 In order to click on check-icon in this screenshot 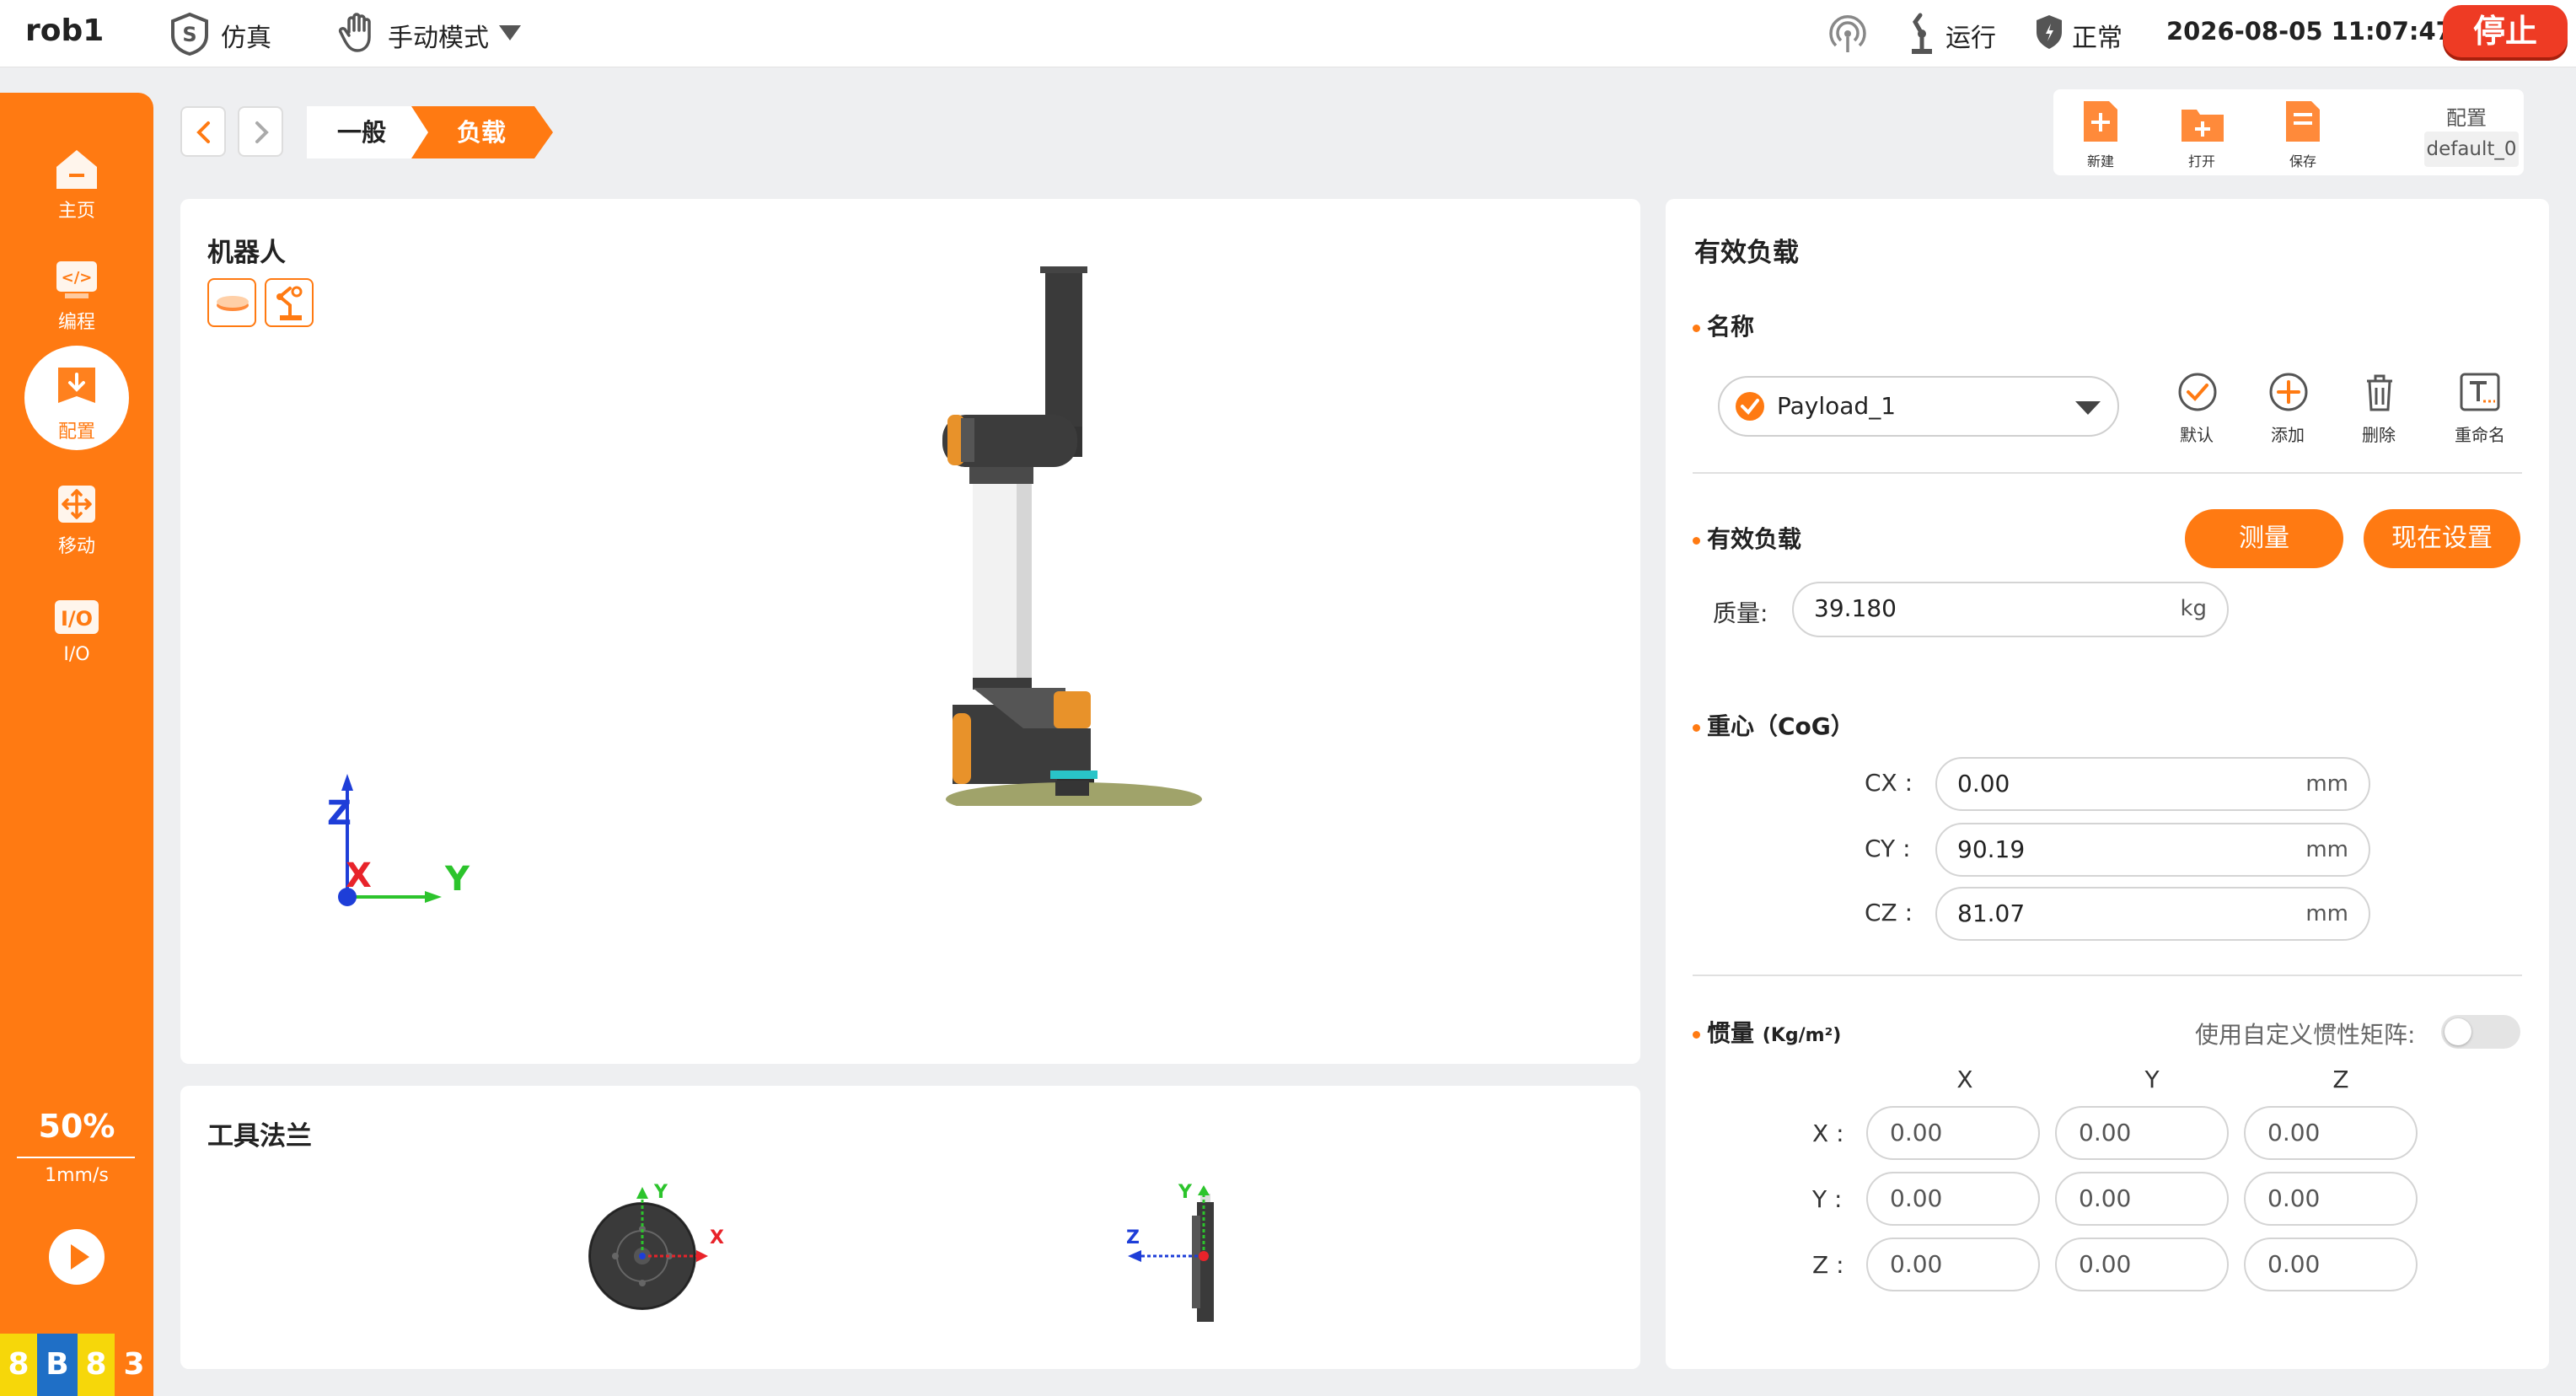, I will do `click(2197, 392)`.